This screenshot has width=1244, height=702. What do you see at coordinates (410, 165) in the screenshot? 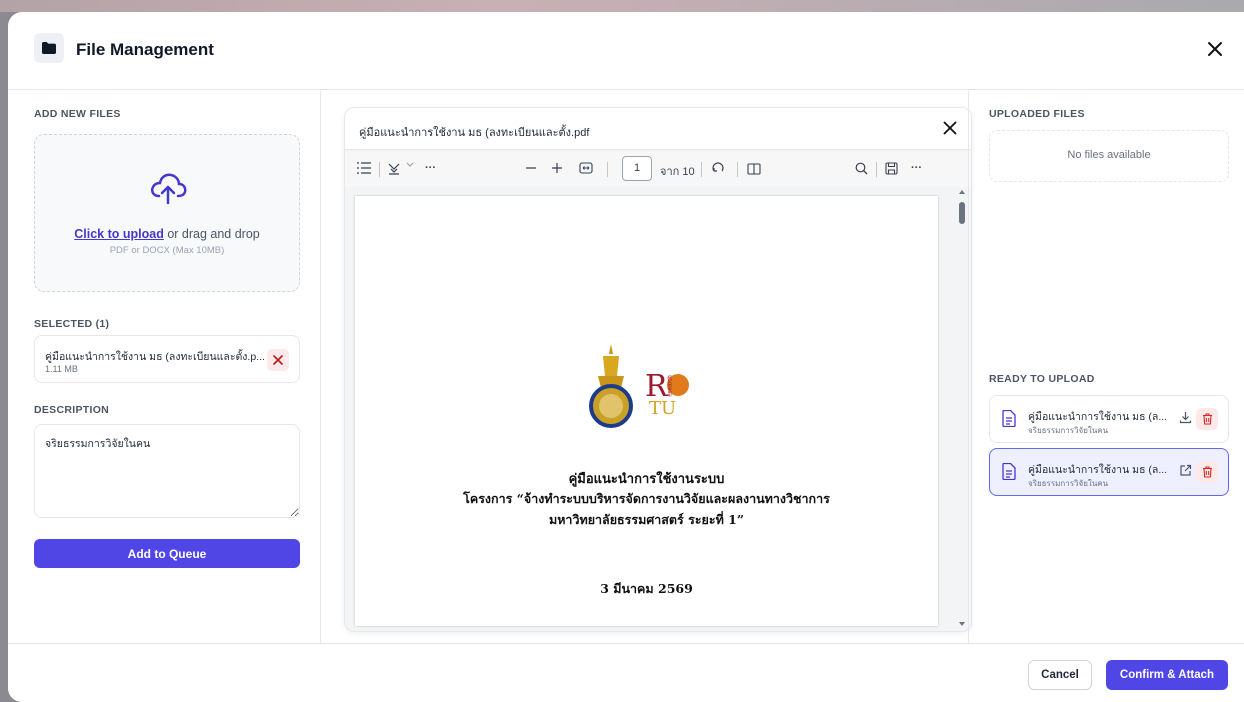
I see `highlight-options-chevron-icon` at bounding box center [410, 165].